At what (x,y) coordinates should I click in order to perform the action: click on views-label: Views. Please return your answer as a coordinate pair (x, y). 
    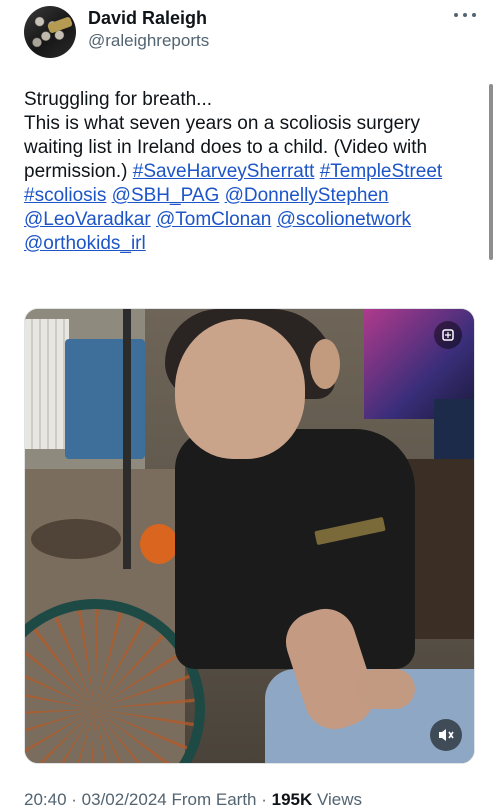
    Looking at the image, I should click on (340, 799).